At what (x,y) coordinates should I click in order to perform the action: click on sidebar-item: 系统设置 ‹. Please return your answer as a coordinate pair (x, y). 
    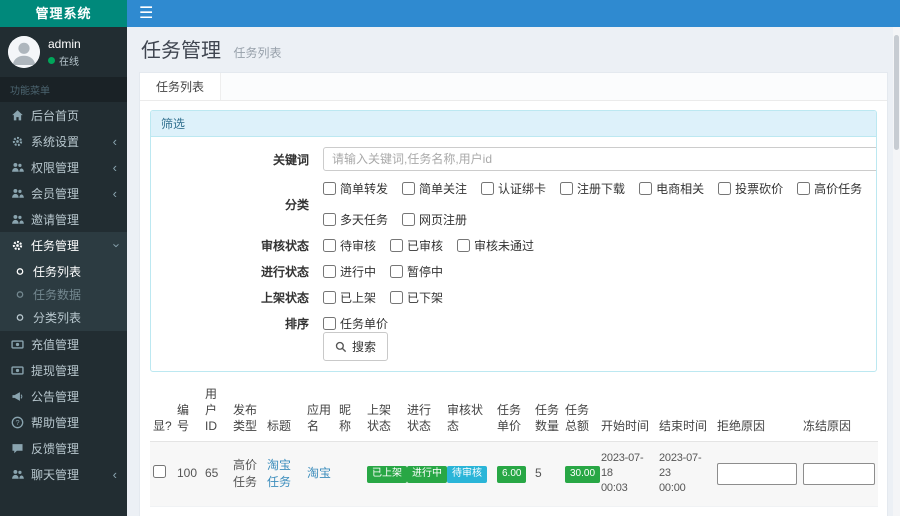
    Looking at the image, I should click on (63, 141).